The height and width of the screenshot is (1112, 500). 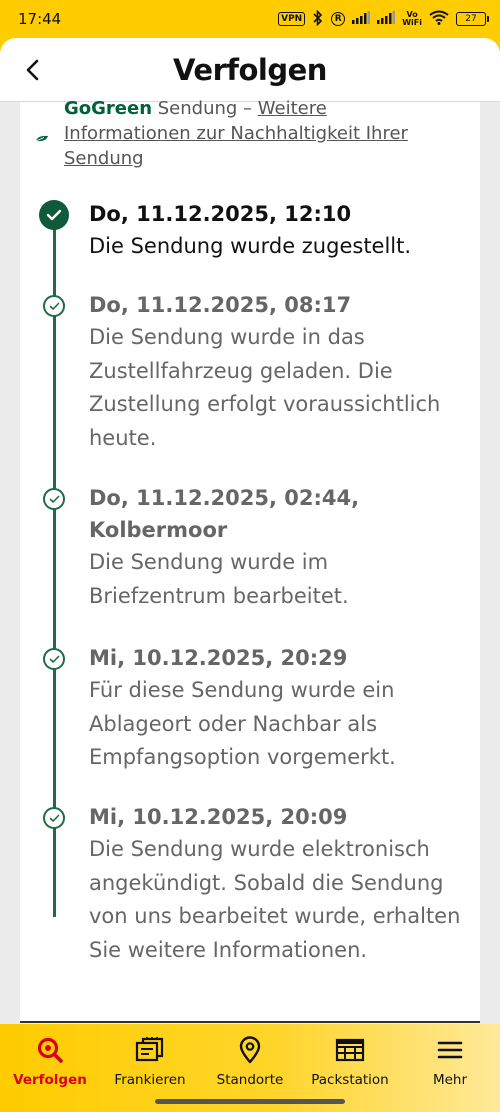 I want to click on app-header: Verfolgen, so click(x=250, y=70).